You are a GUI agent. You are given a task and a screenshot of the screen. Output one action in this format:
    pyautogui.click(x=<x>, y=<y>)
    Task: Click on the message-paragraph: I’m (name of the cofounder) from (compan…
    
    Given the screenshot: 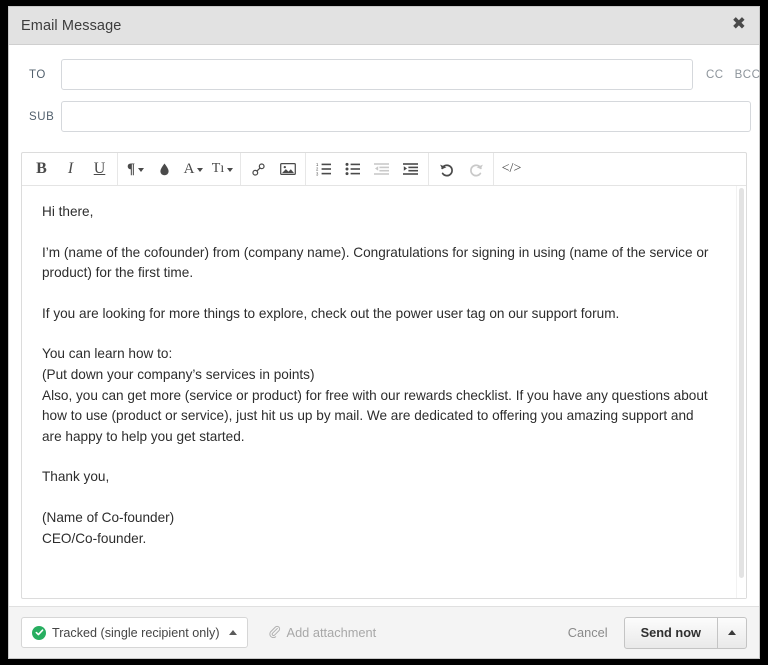 What is the action you would take?
    pyautogui.click(x=375, y=262)
    